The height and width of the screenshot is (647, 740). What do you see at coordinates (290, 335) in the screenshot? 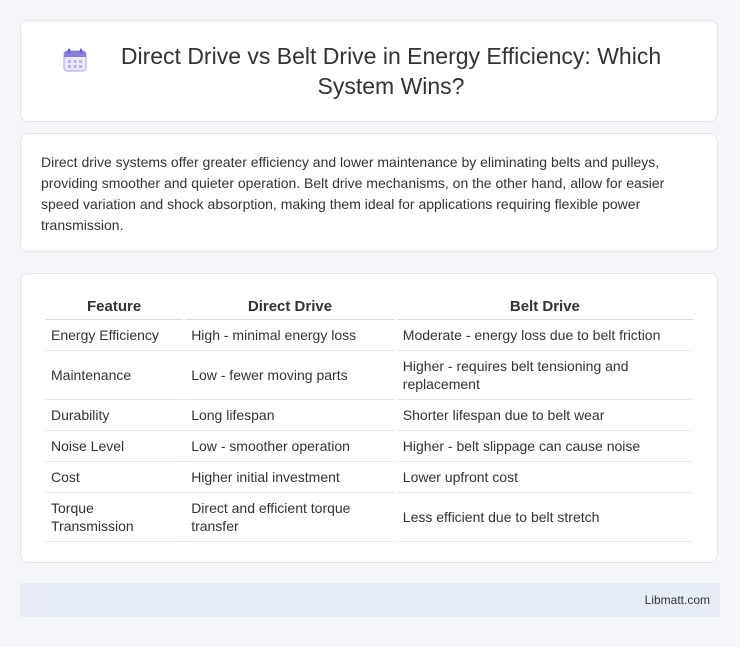
I see `direct-drive-cell: High - minimal energy loss` at bounding box center [290, 335].